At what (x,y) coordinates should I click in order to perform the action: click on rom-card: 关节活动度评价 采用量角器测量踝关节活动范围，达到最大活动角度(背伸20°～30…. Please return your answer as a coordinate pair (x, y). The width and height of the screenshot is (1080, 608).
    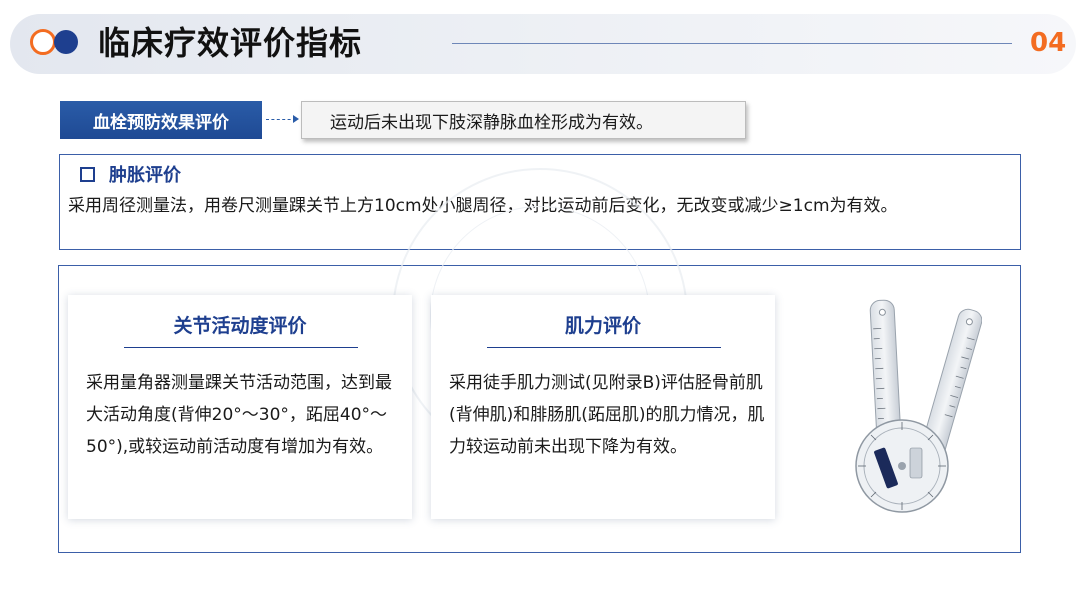
    Looking at the image, I should click on (240, 407).